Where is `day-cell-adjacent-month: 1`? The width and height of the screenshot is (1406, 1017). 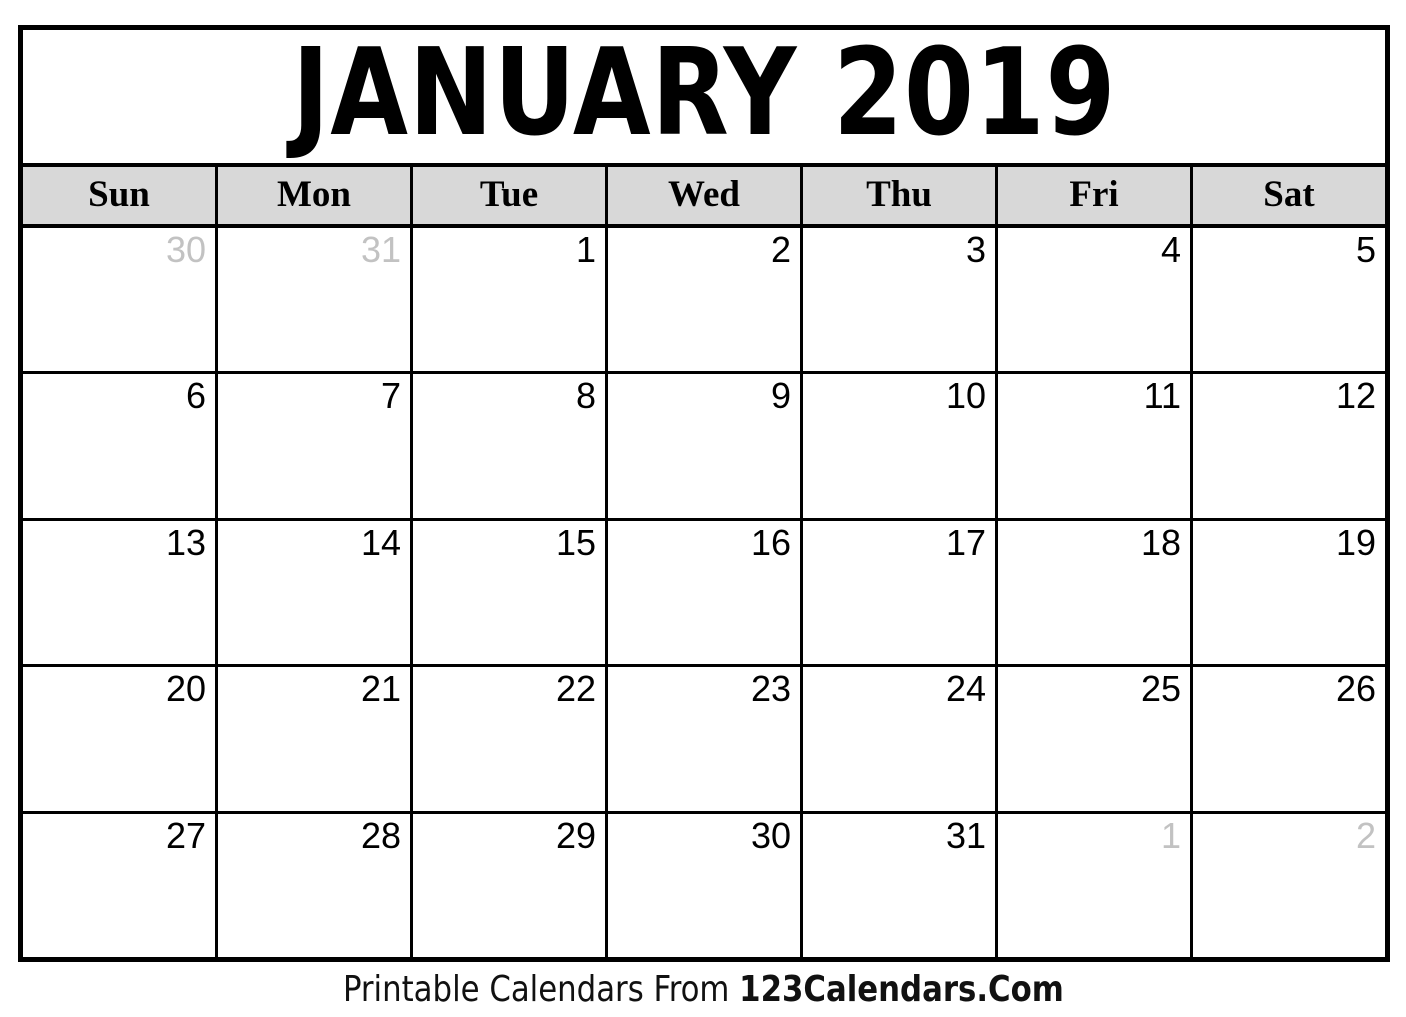
day-cell-adjacent-month: 1 is located at coordinates (1095, 885).